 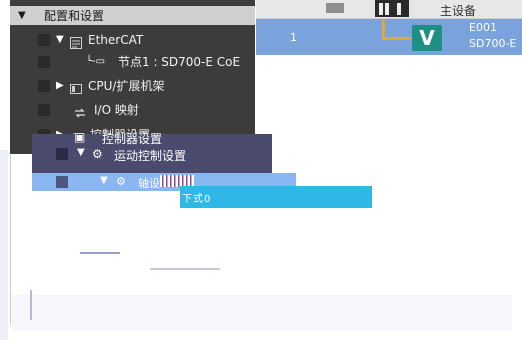 What do you see at coordinates (149, 183) in the screenshot?
I see `tree-item-label: 轴设` at bounding box center [149, 183].